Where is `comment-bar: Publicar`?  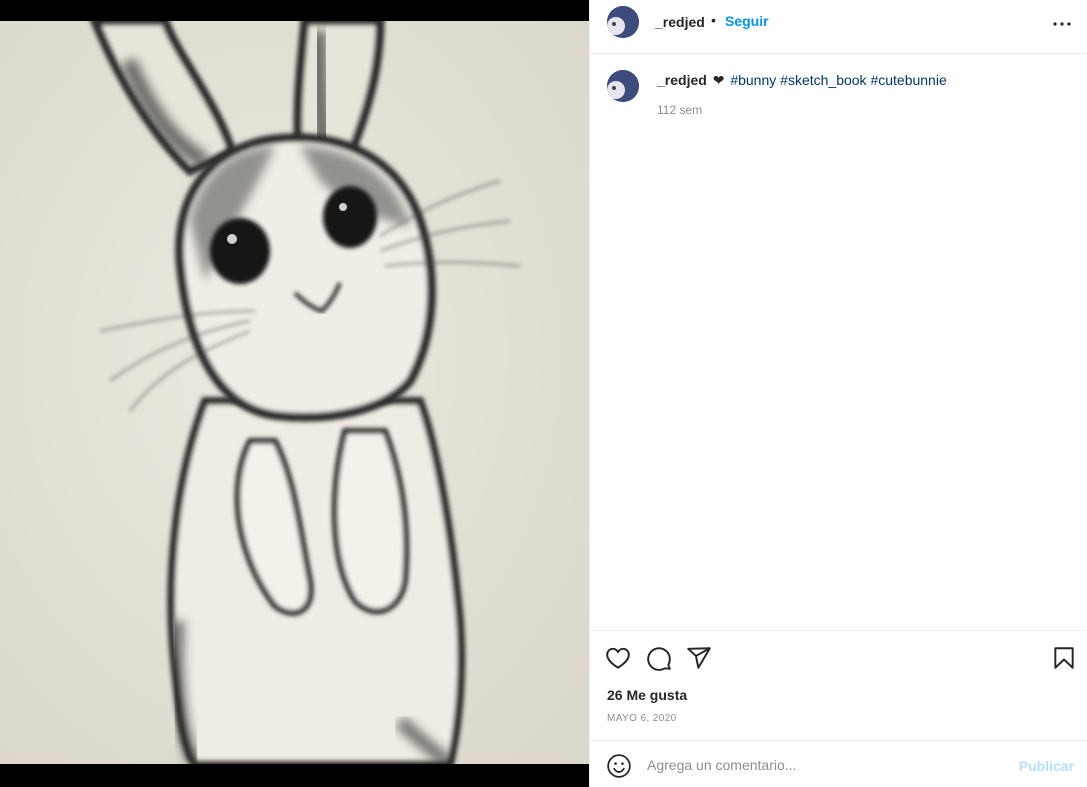
comment-bar: Publicar is located at coordinates (838, 763).